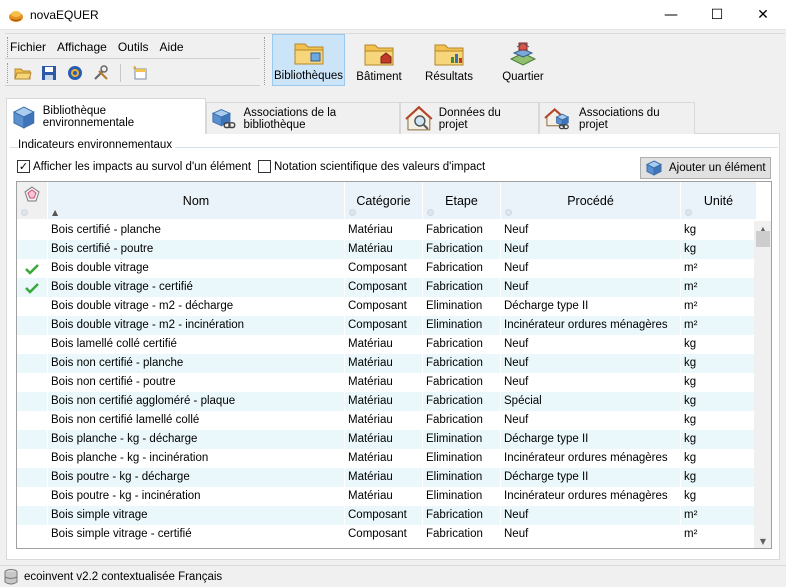 The image size is (786, 587). What do you see at coordinates (101, 73) in the screenshot?
I see `tools-icon` at bounding box center [101, 73].